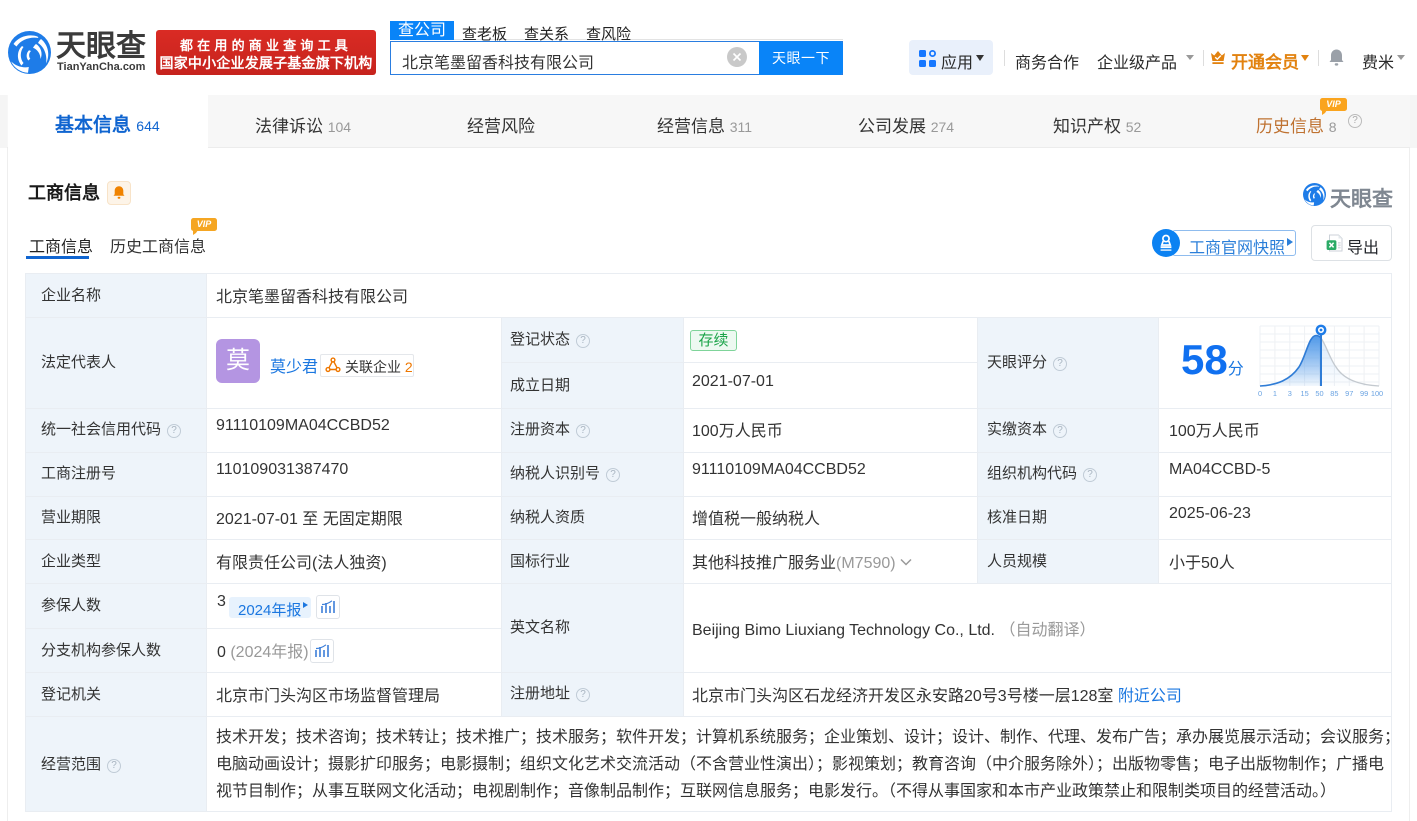 This screenshot has height=821, width=1417. Describe the element at coordinates (1334, 393) in the screenshot. I see `svg-text: 85` at that location.